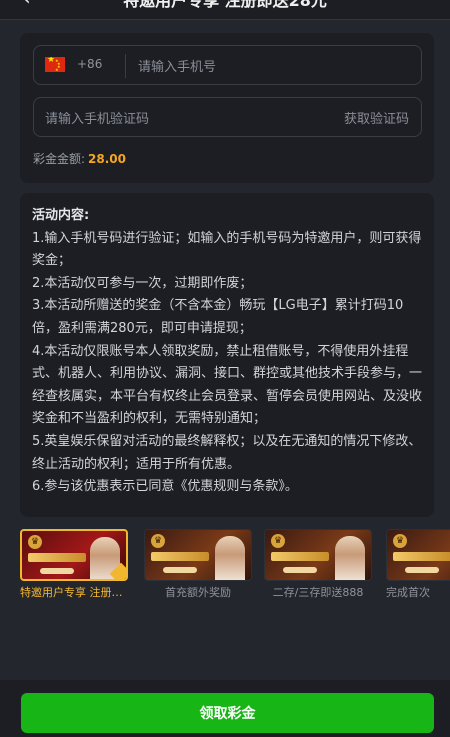  Describe the element at coordinates (125, 66) in the screenshot. I see `field-divider` at that location.